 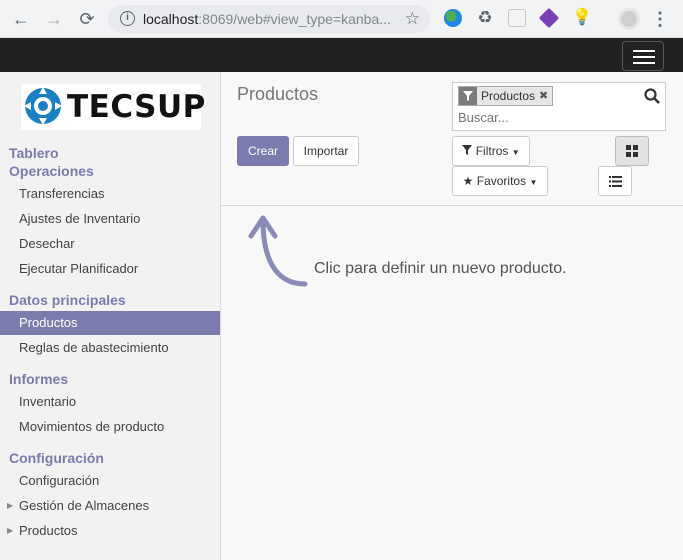 I want to click on search-facet-label: Productos, so click(x=508, y=96).